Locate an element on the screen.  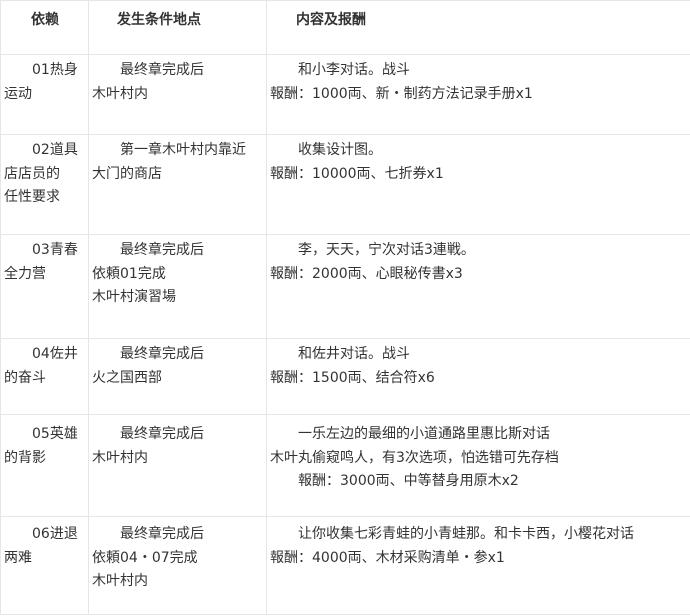
quest-name-cell: 01热身 运动 is located at coordinates (44, 94).